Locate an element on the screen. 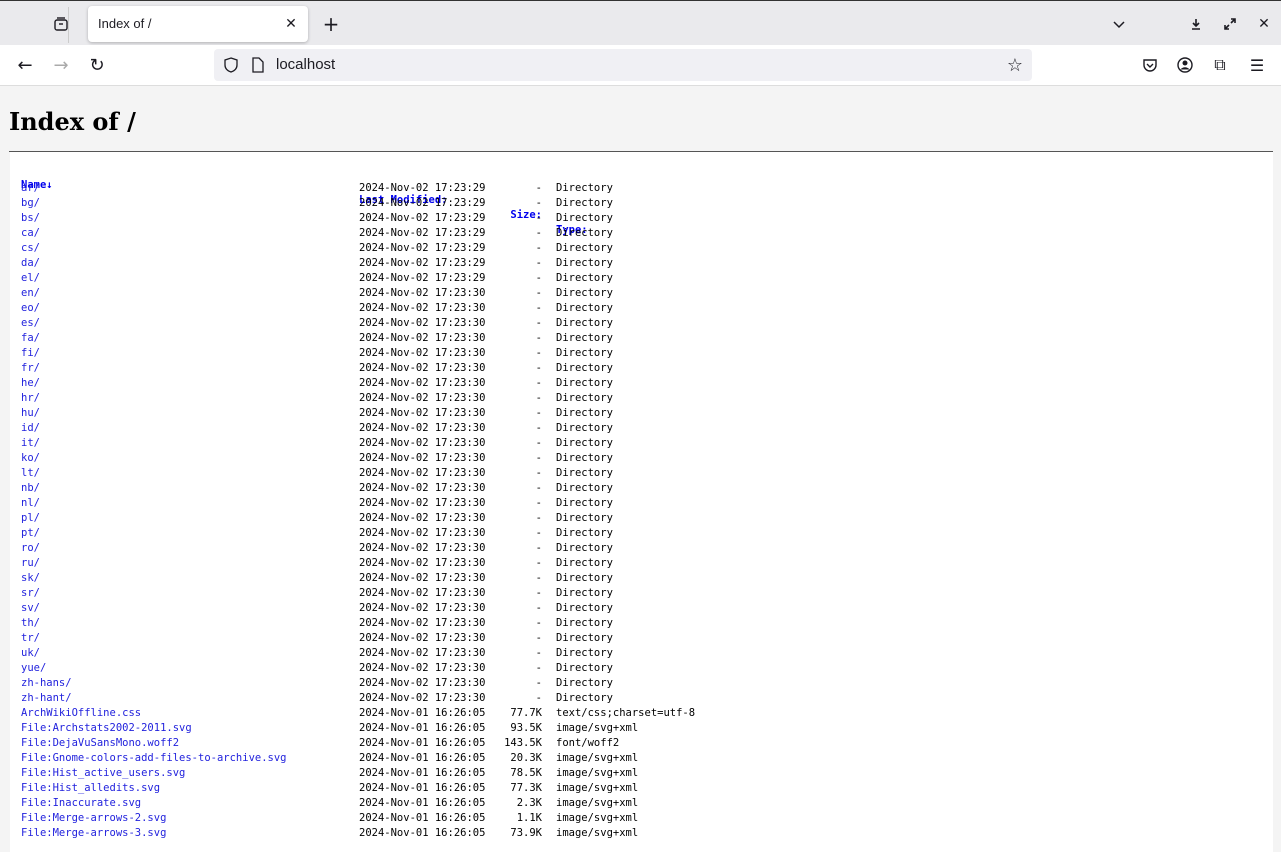  pocket-icon is located at coordinates (1150, 65).